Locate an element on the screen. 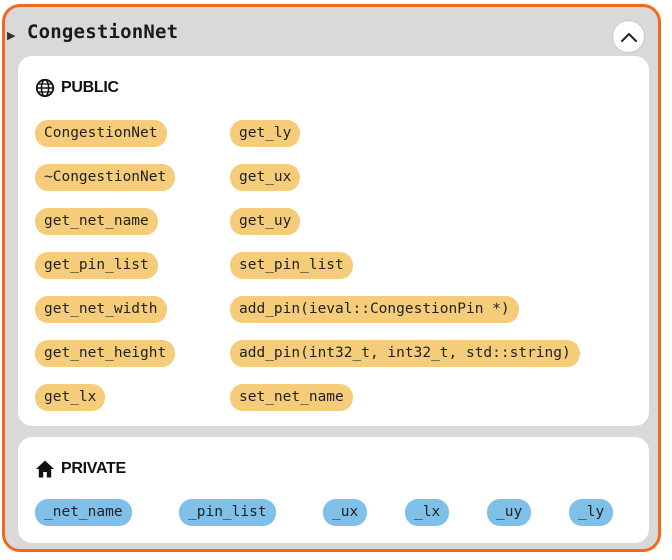  home-icon is located at coordinates (45, 469).